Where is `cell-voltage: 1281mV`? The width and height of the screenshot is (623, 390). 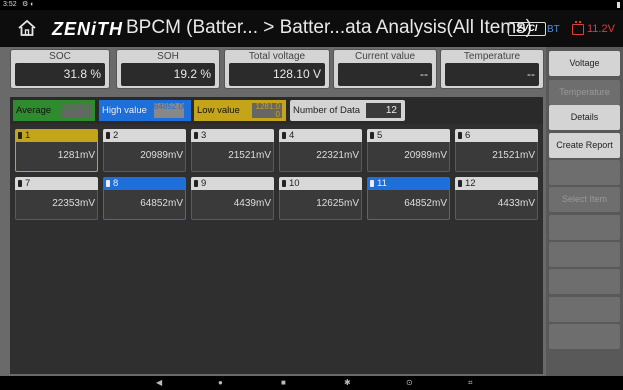 cell-voltage: 1281mV is located at coordinates (56, 157).